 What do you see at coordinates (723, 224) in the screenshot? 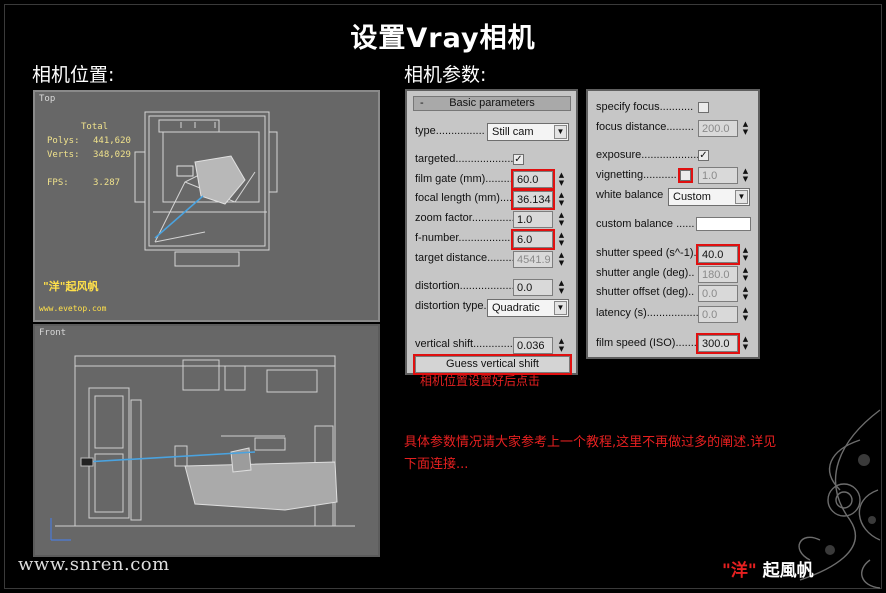
I see `custom-balance-color-swatch` at bounding box center [723, 224].